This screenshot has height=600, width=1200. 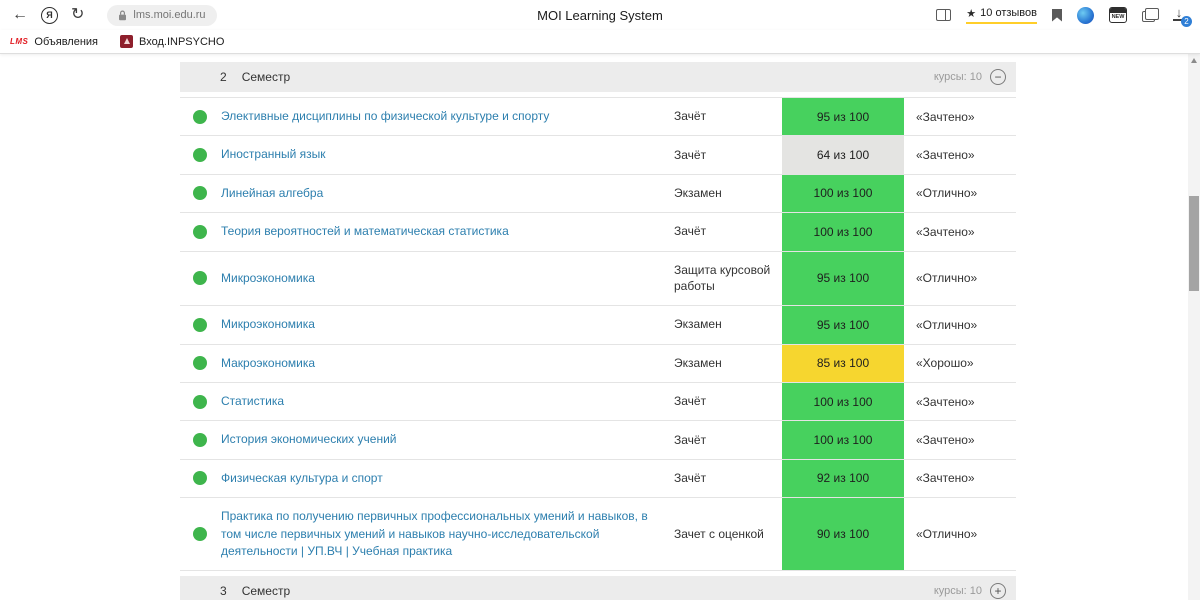 What do you see at coordinates (600, 15) in the screenshot?
I see `page-title: MOI Learning System` at bounding box center [600, 15].